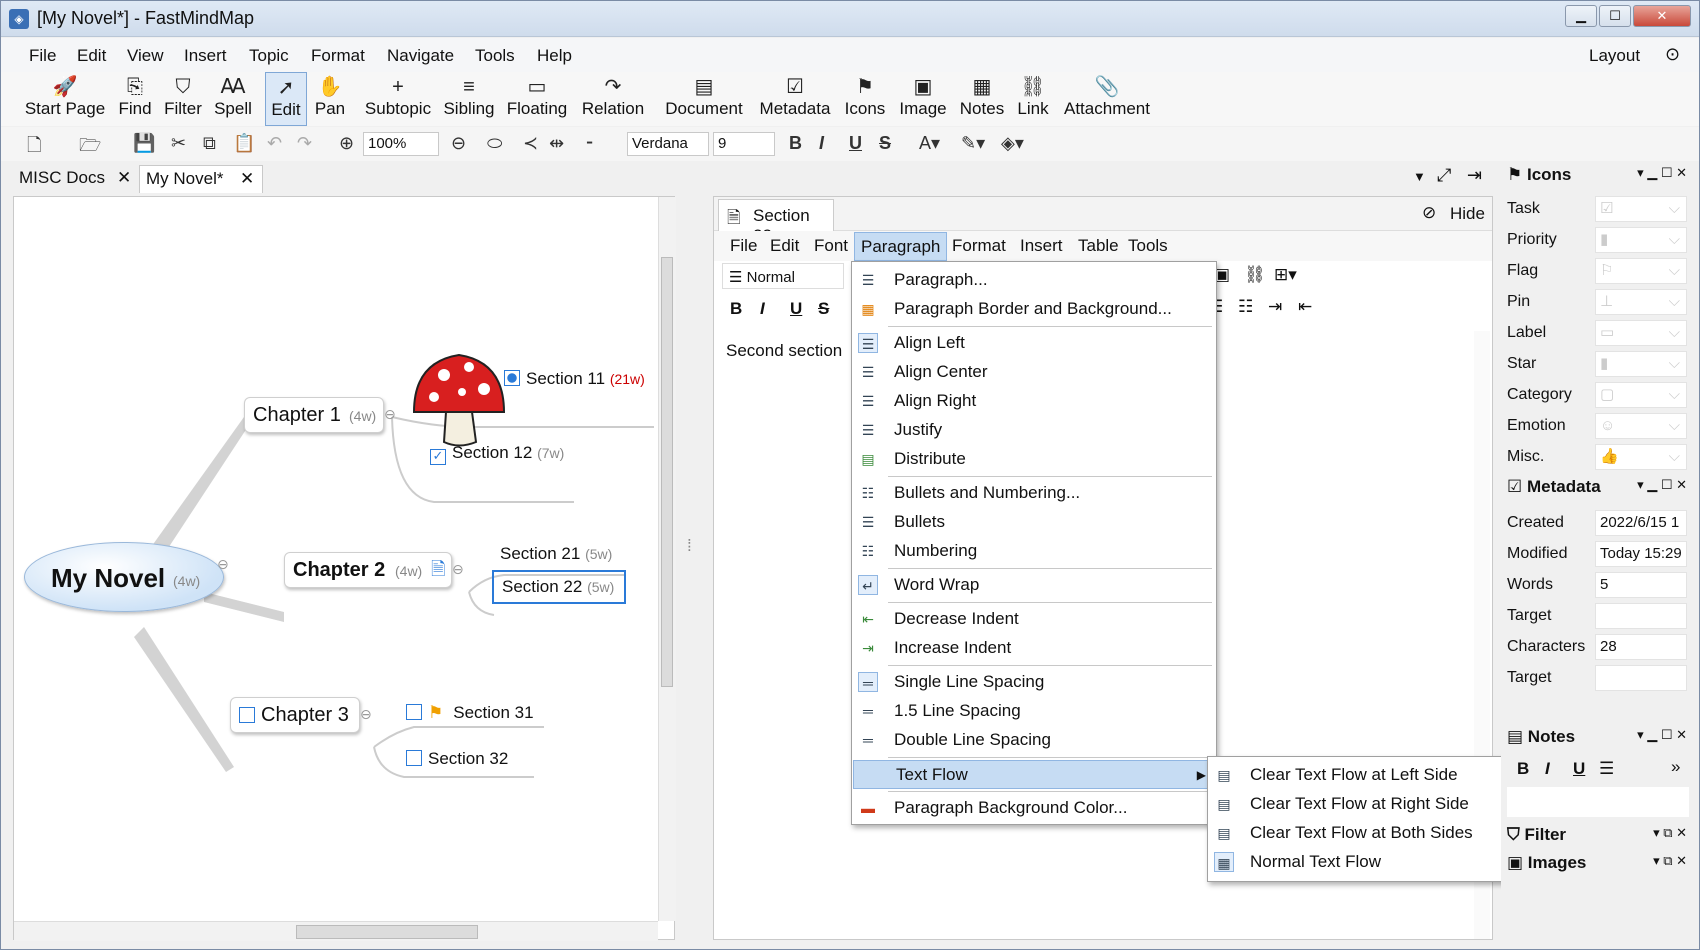 Image resolution: width=1700 pixels, height=950 pixels. I want to click on branch-icon: ≺, so click(530, 143).